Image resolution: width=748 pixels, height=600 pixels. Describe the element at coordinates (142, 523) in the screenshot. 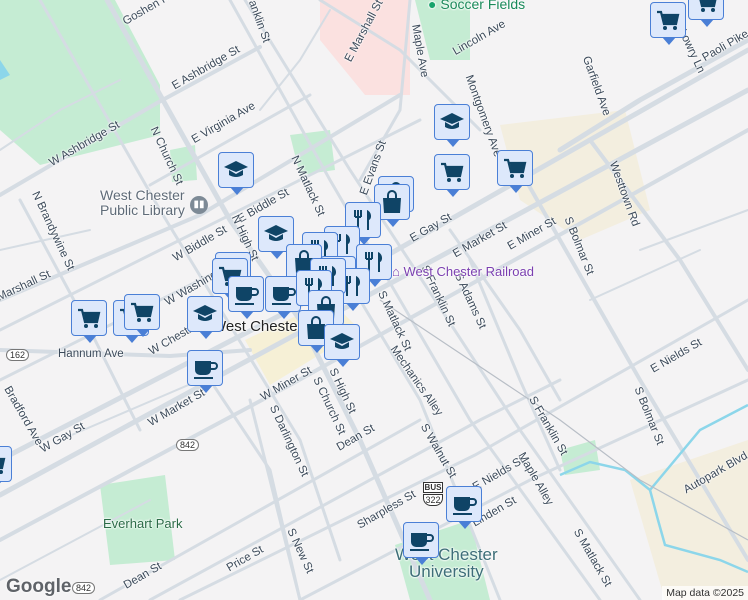

I see `park-label: Everhart Park` at that location.